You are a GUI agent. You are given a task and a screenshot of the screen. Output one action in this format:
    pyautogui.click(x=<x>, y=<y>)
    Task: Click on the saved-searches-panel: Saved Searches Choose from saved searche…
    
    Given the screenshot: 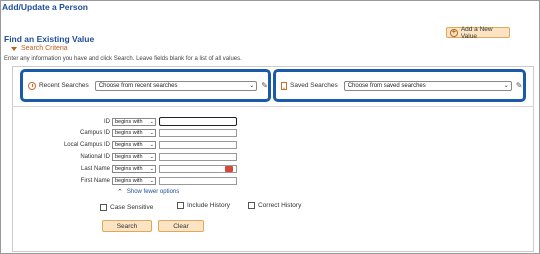 What is the action you would take?
    pyautogui.click(x=399, y=85)
    